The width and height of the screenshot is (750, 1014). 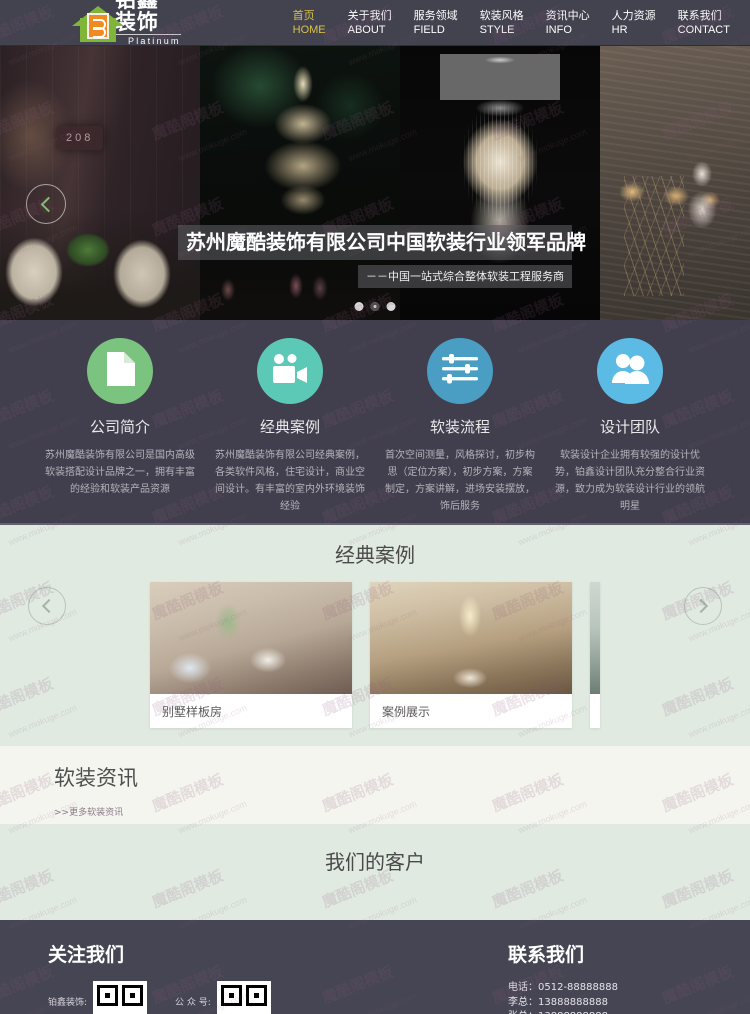 I want to click on cases-next-button, so click(x=703, y=606).